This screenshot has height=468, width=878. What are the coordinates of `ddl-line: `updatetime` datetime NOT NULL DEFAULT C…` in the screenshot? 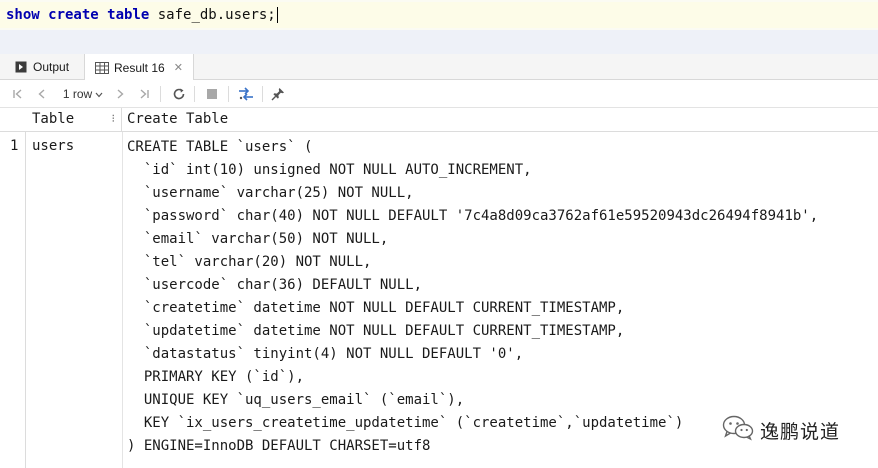 It's located at (376, 331).